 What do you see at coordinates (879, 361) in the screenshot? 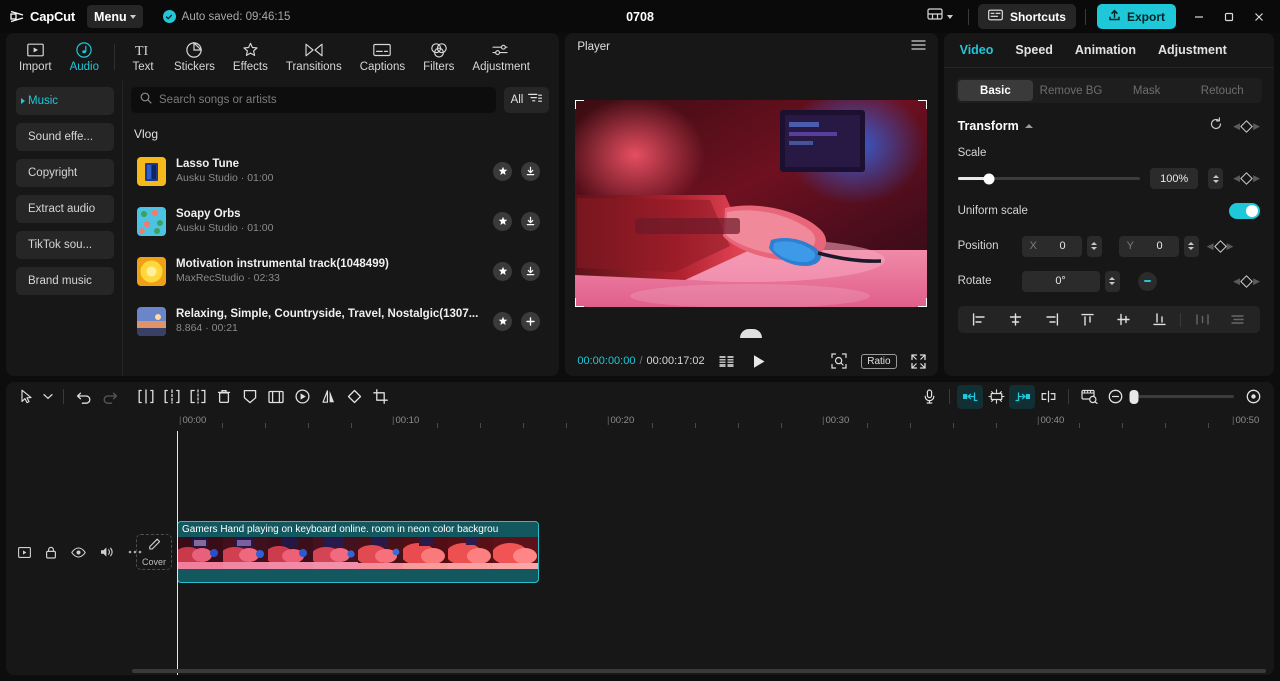
I see `ratio-button: Ratio` at bounding box center [879, 361].